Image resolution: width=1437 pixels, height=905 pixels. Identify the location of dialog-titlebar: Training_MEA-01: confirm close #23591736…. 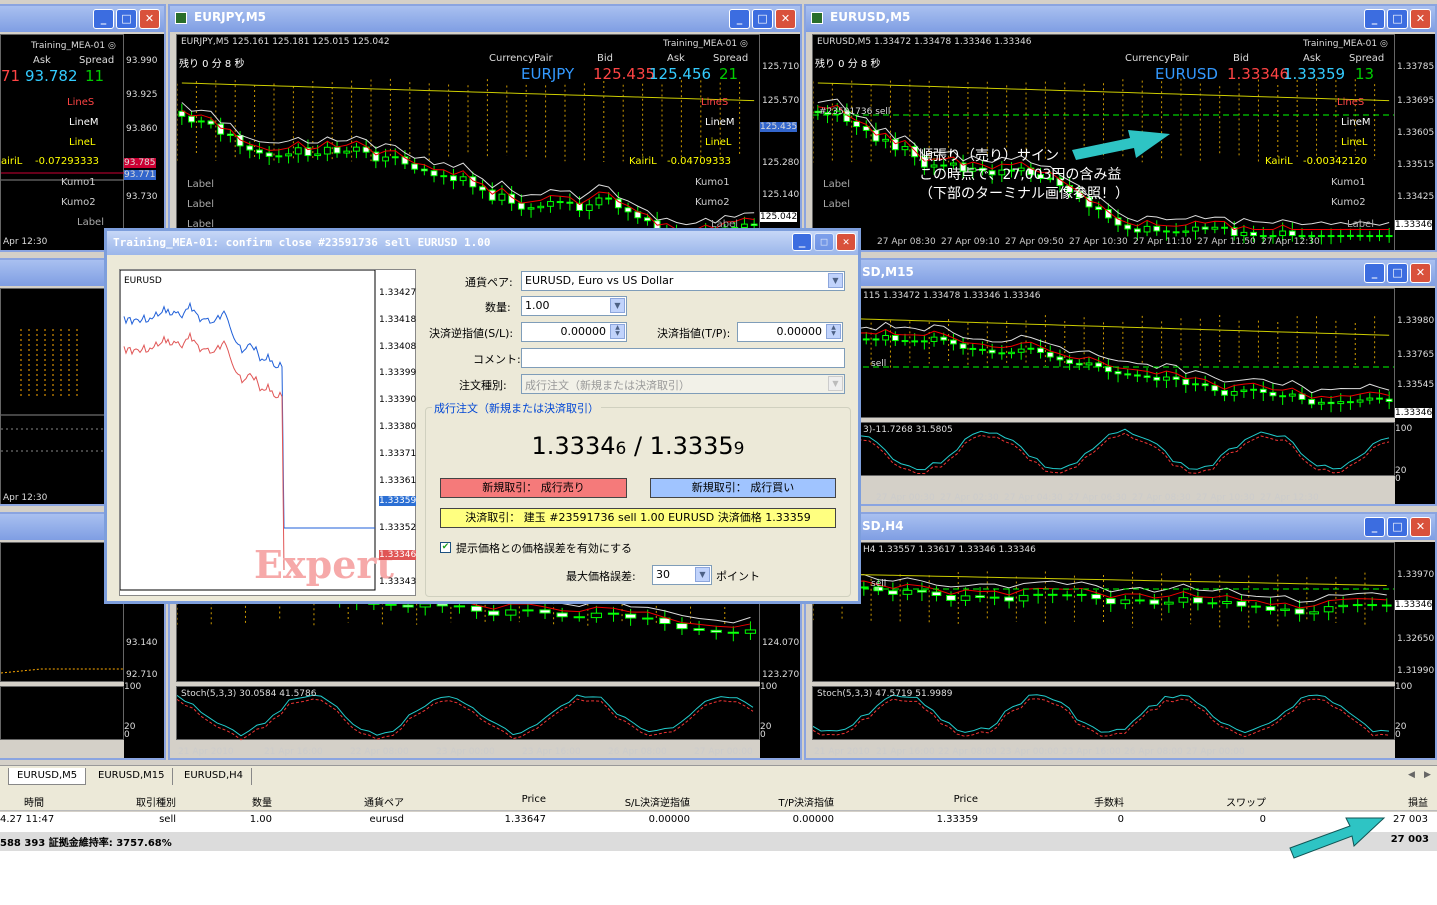
(482, 243).